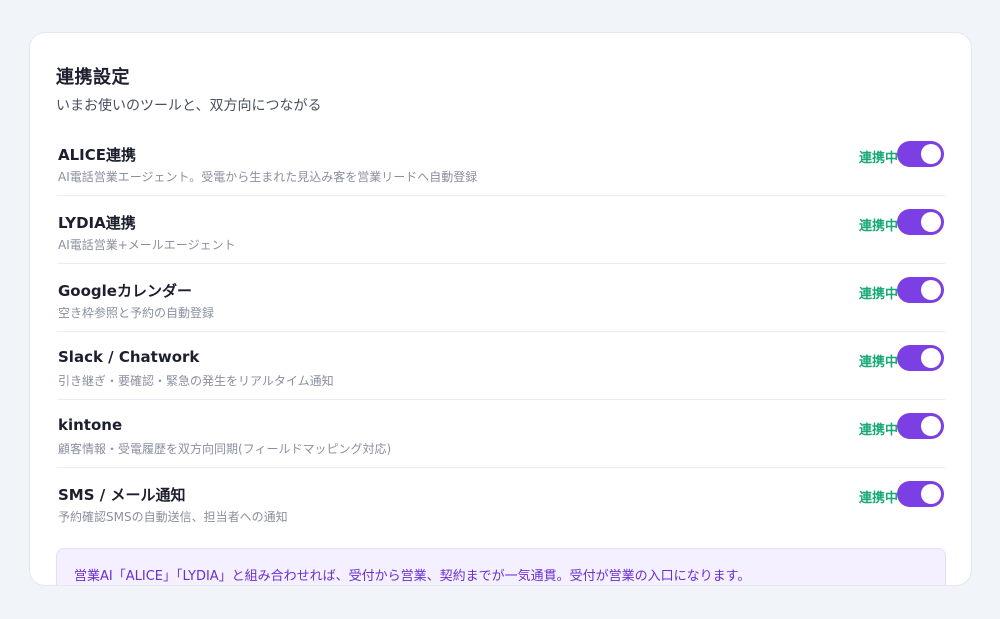 This screenshot has width=1000, height=619. Describe the element at coordinates (920, 494) in the screenshot. I see `sms-mail-integration-toggle` at that location.